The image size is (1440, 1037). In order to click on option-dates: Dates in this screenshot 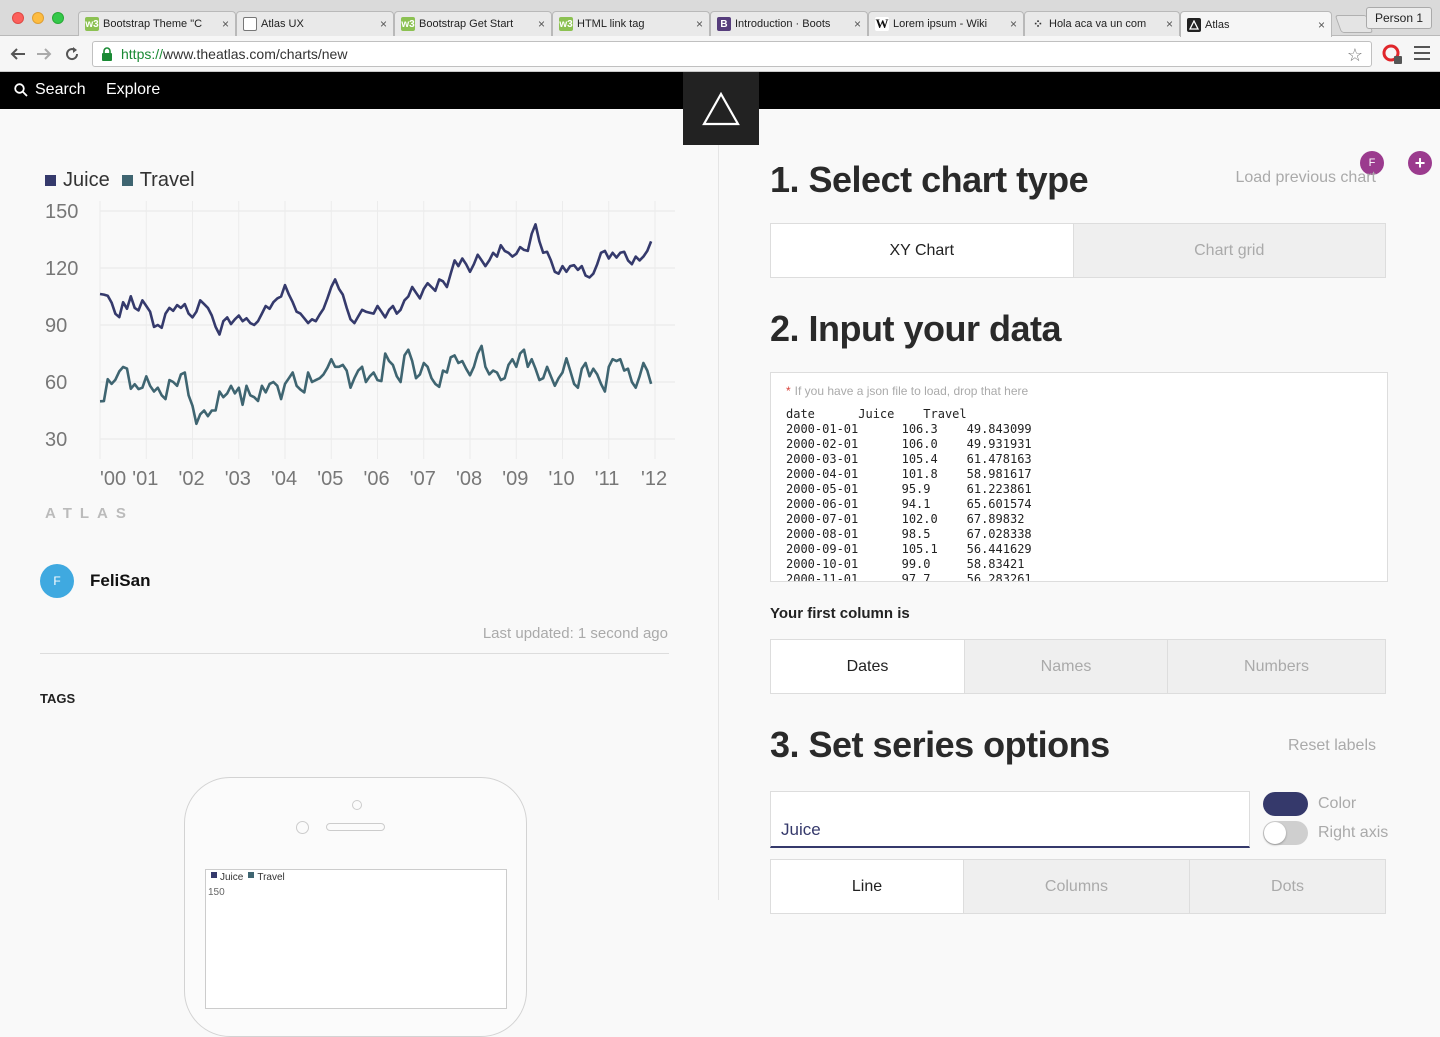, I will do `click(868, 666)`.